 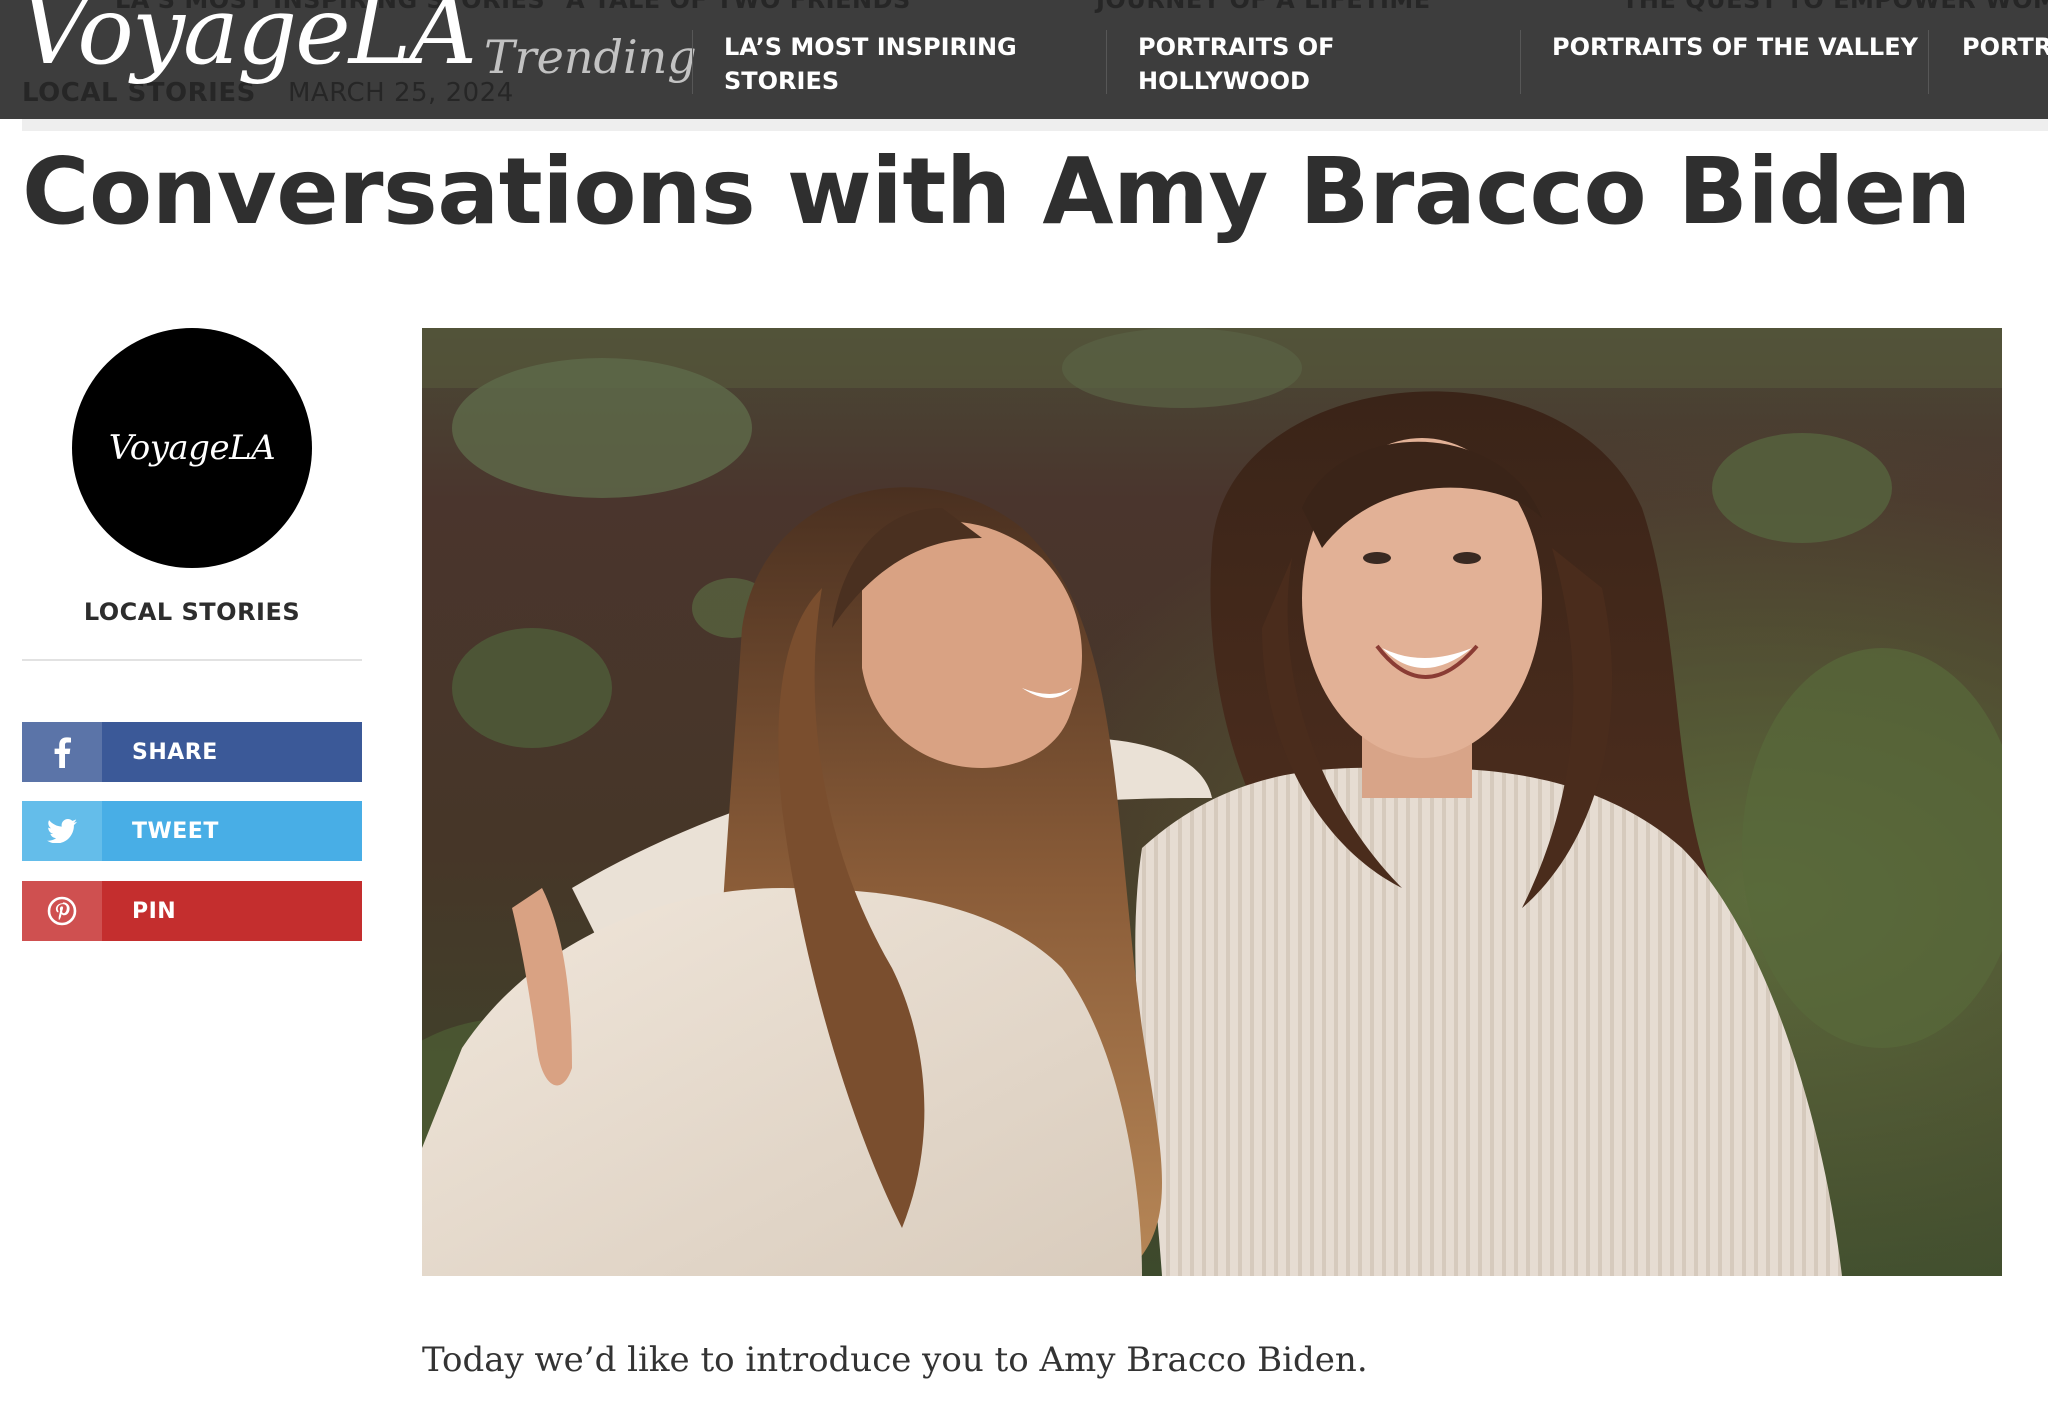 What do you see at coordinates (1236, 47) in the screenshot?
I see `nav-link-line: PORTRAITS OF` at bounding box center [1236, 47].